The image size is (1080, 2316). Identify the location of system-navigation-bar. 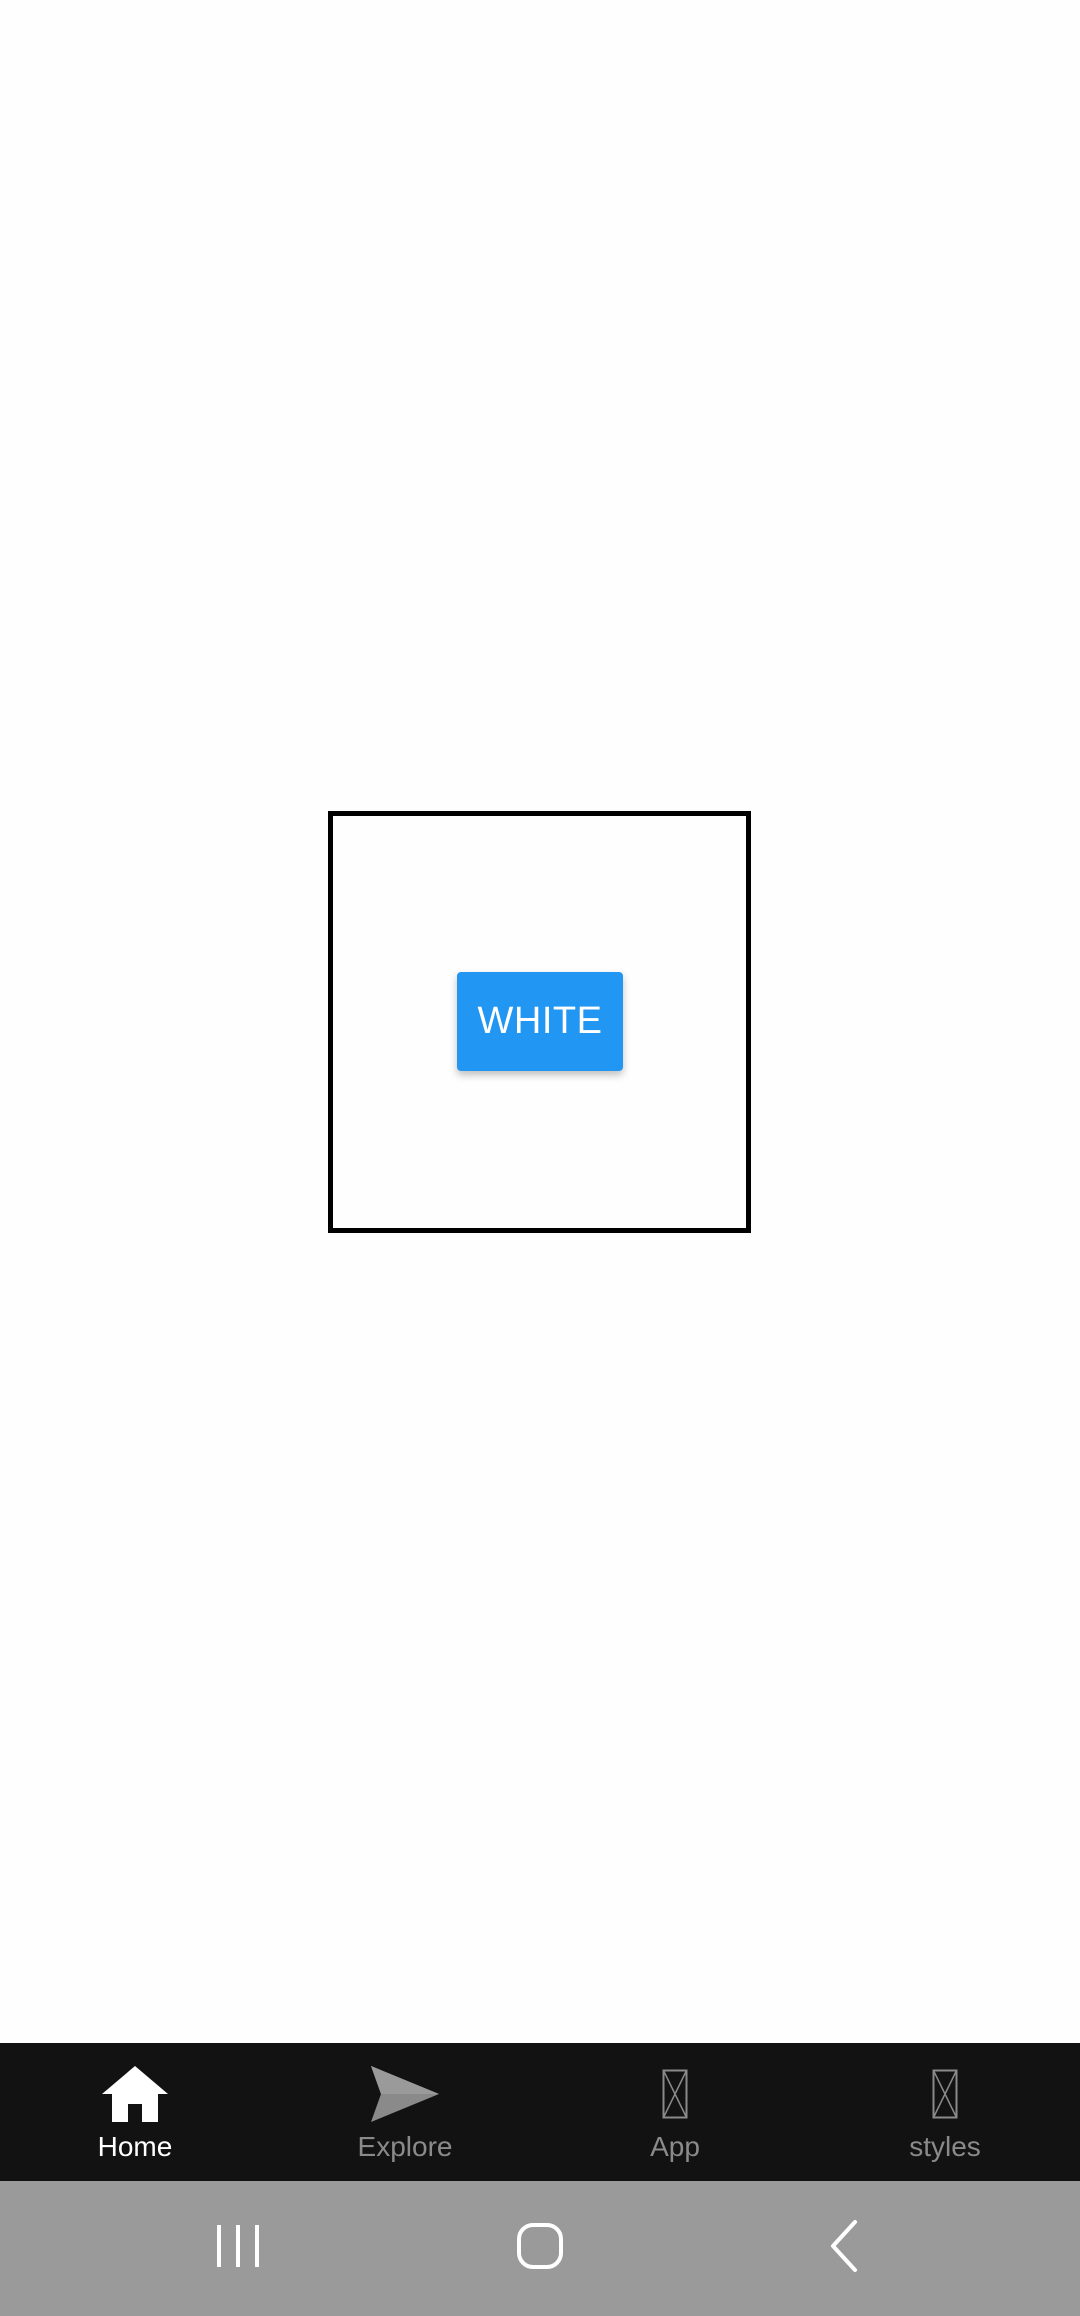
(540, 2248).